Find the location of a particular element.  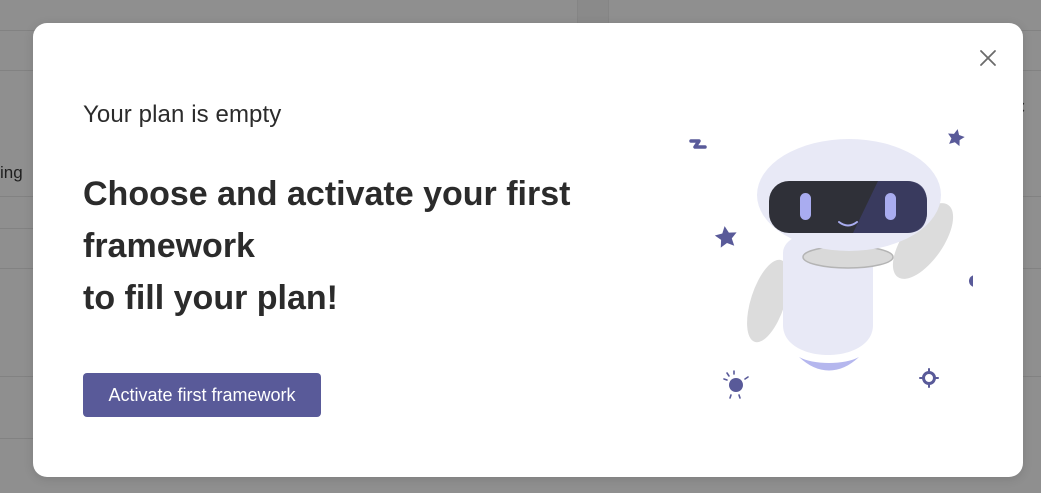

zigzag-icon is located at coordinates (698, 144).